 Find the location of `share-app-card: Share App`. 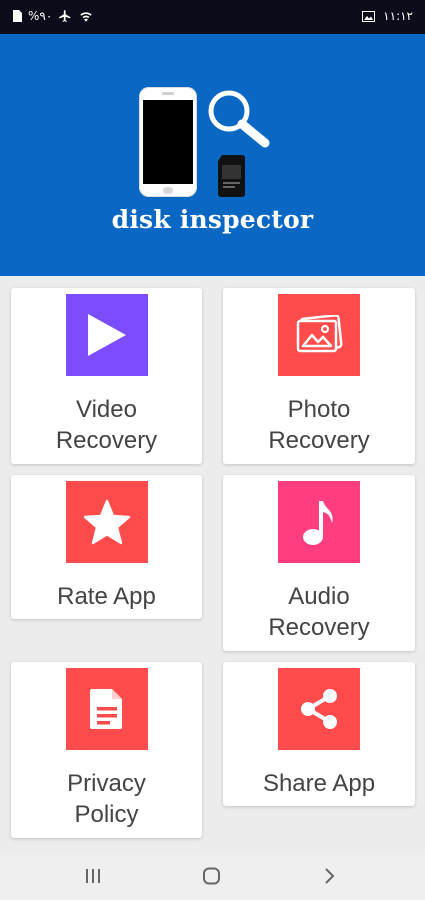

share-app-card: Share App is located at coordinates (319, 734).